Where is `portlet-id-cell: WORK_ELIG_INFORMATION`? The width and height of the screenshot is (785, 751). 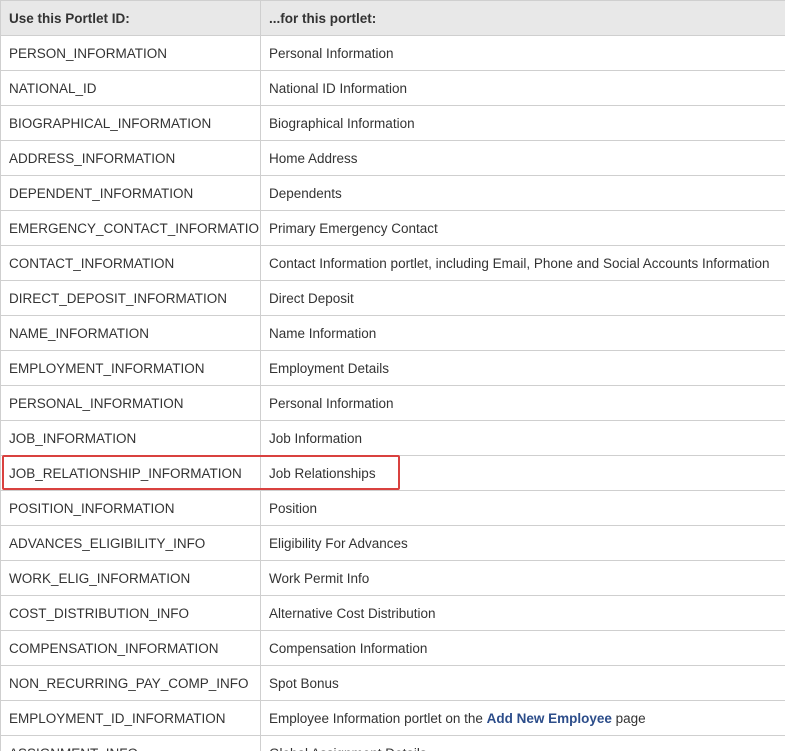 portlet-id-cell: WORK_ELIG_INFORMATION is located at coordinates (130, 578).